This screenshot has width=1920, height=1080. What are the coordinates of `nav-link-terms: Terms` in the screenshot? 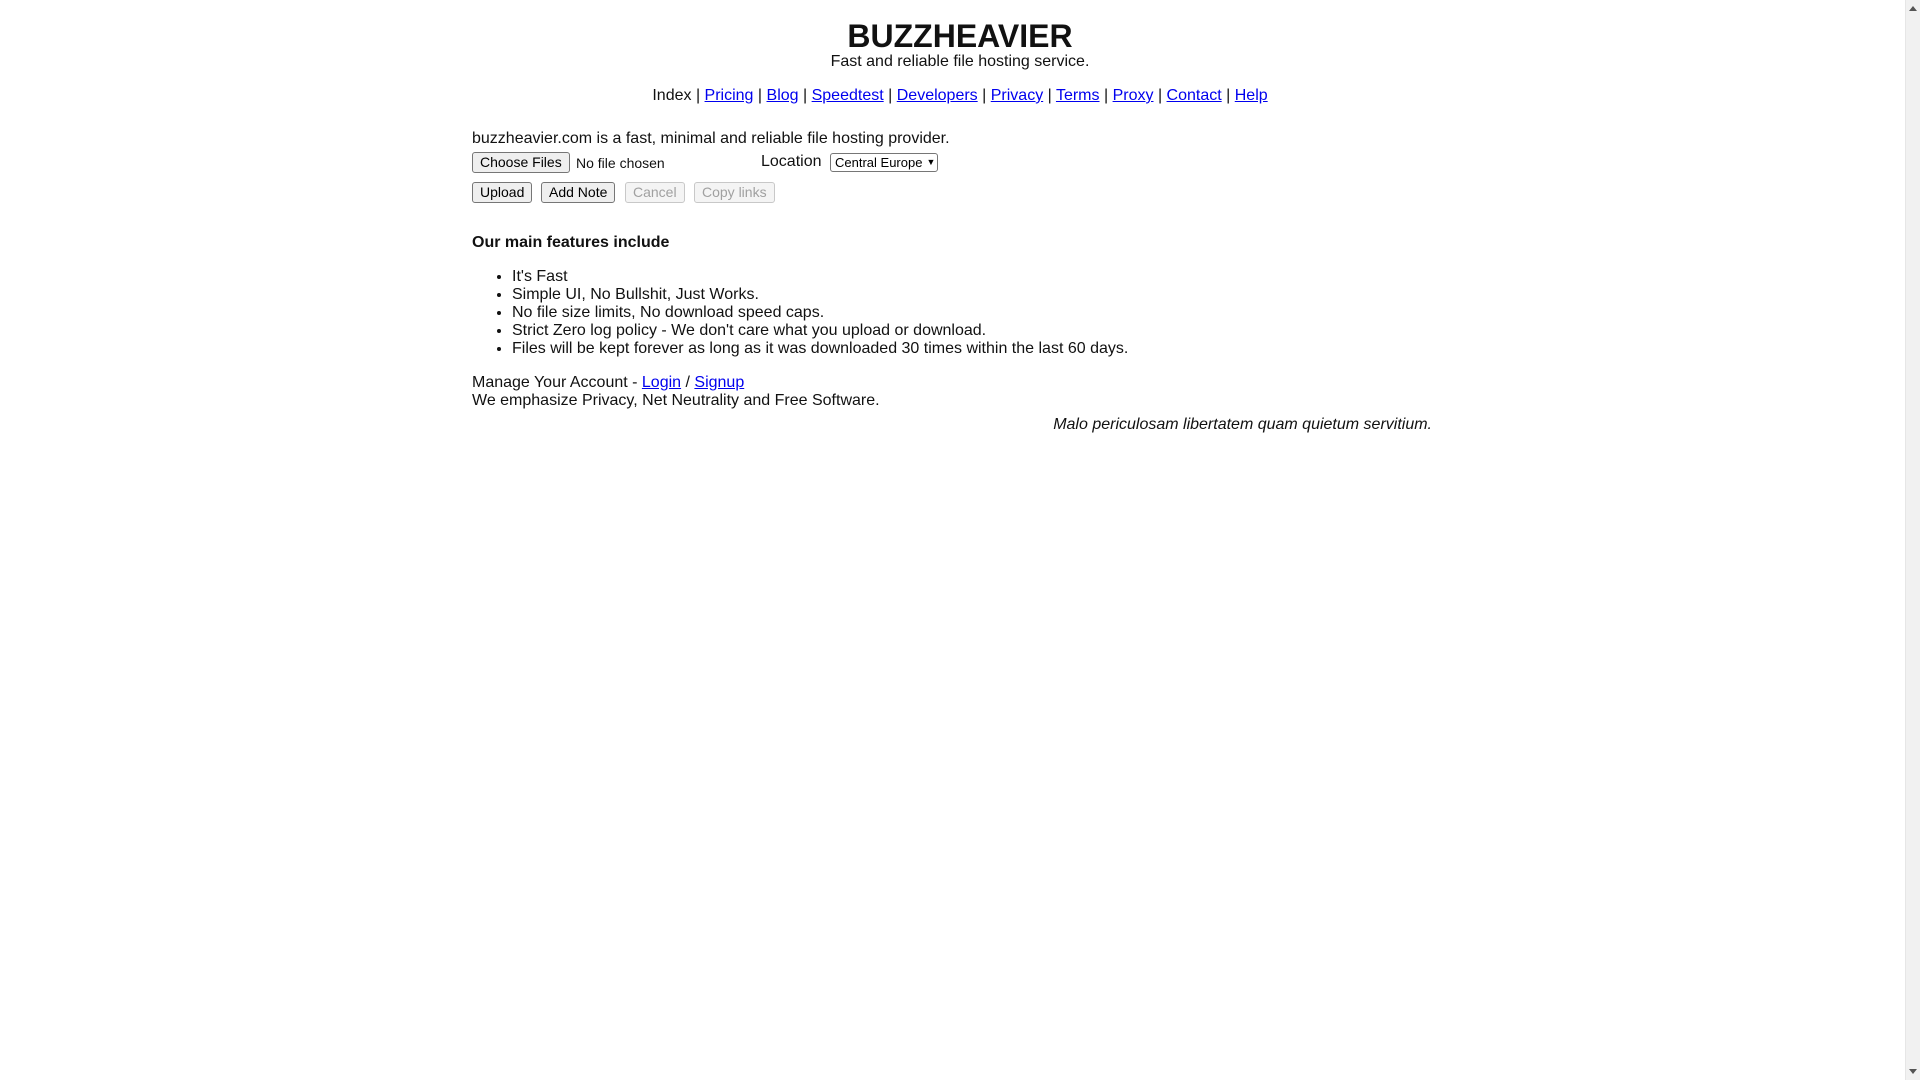 It's located at (1078, 95).